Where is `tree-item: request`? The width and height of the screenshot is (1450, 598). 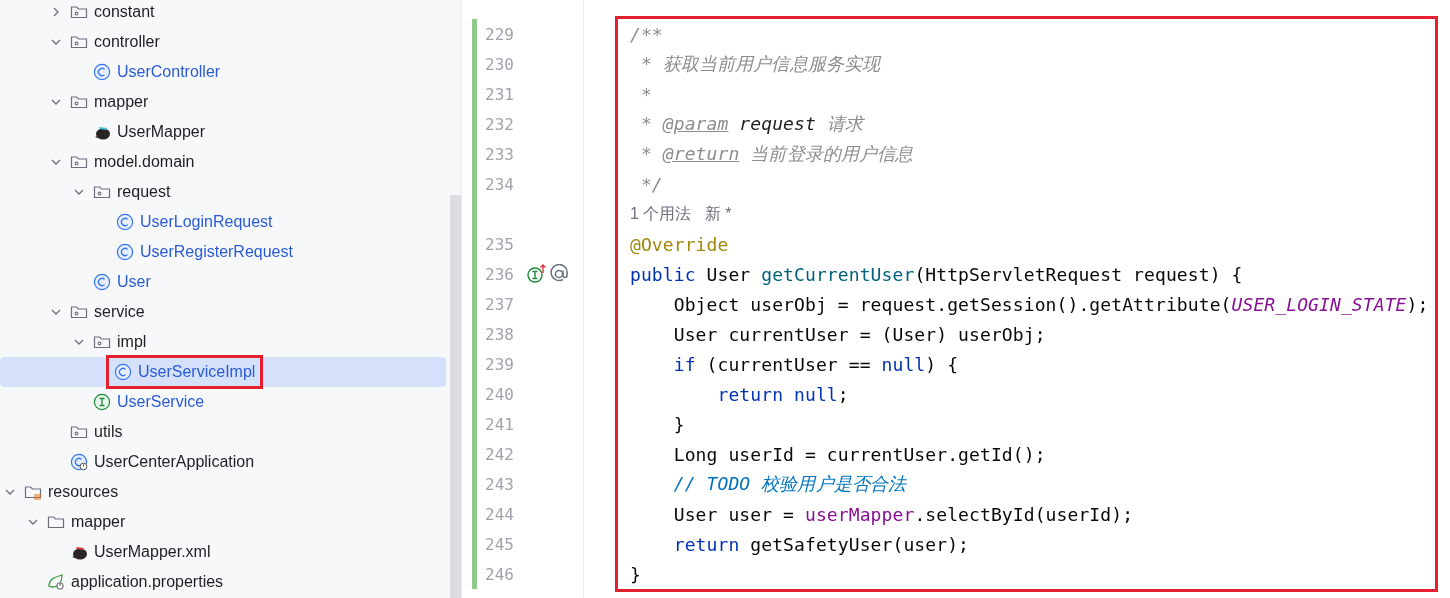
tree-item: request is located at coordinates (223, 192).